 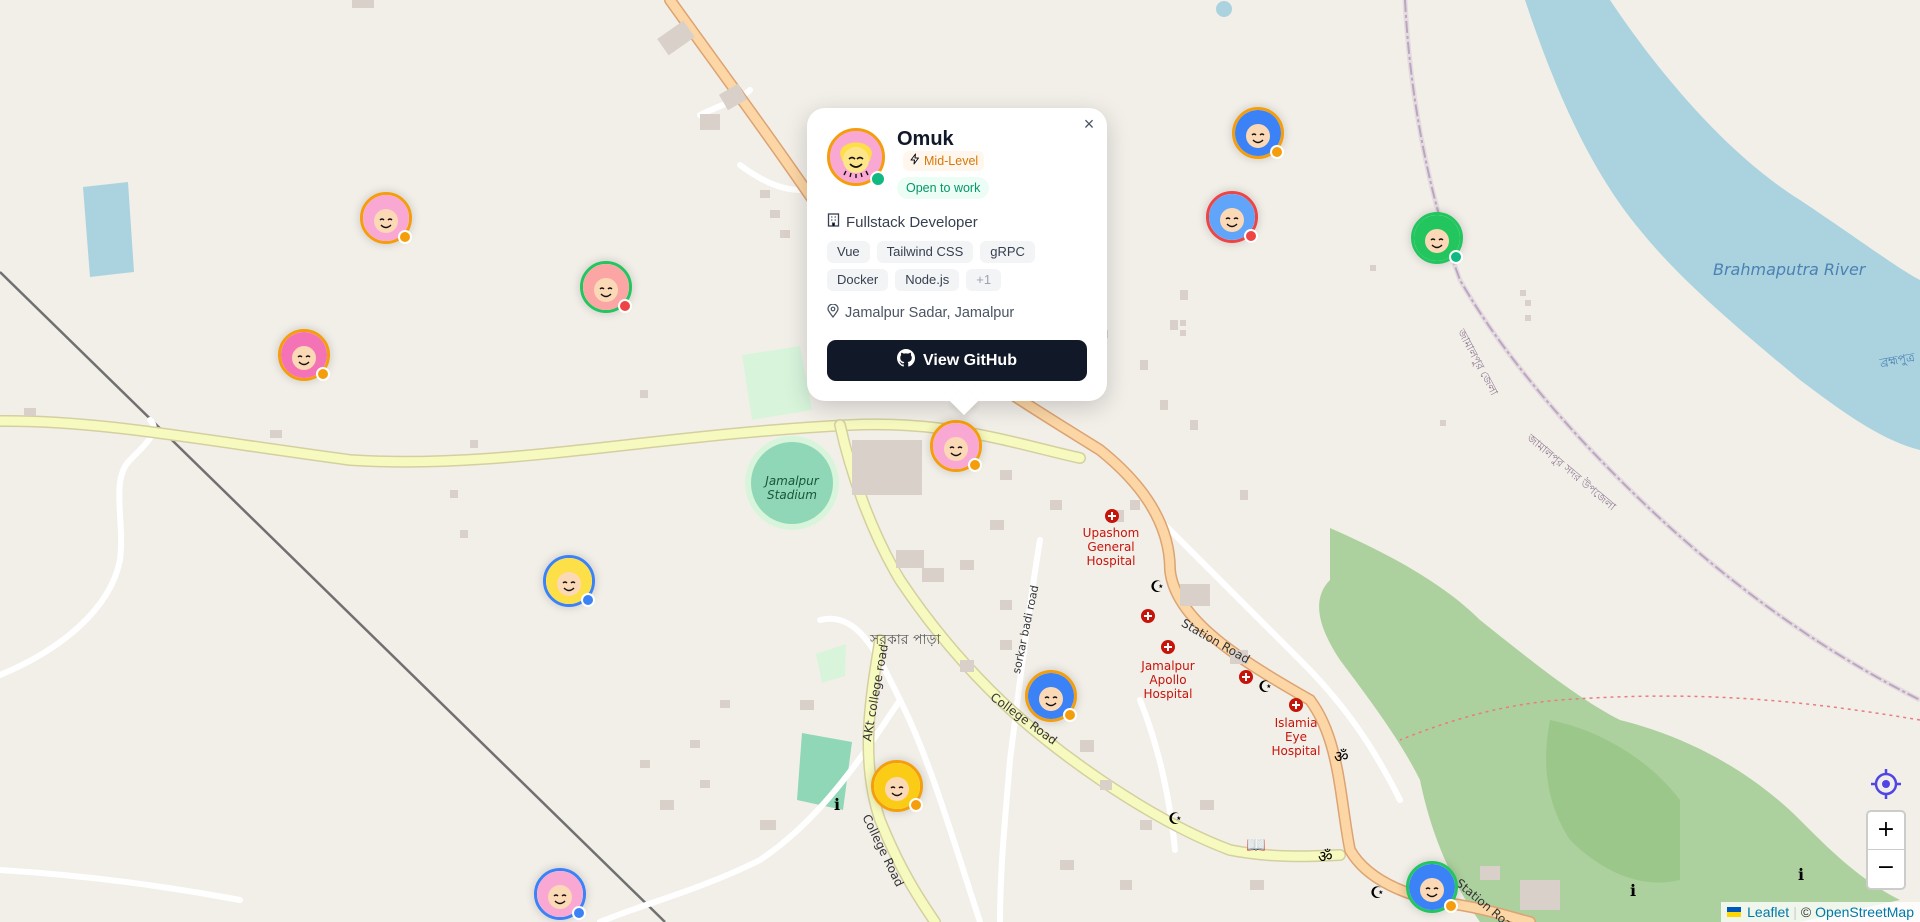 I want to click on status-badge: Open to work, so click(x=943, y=188).